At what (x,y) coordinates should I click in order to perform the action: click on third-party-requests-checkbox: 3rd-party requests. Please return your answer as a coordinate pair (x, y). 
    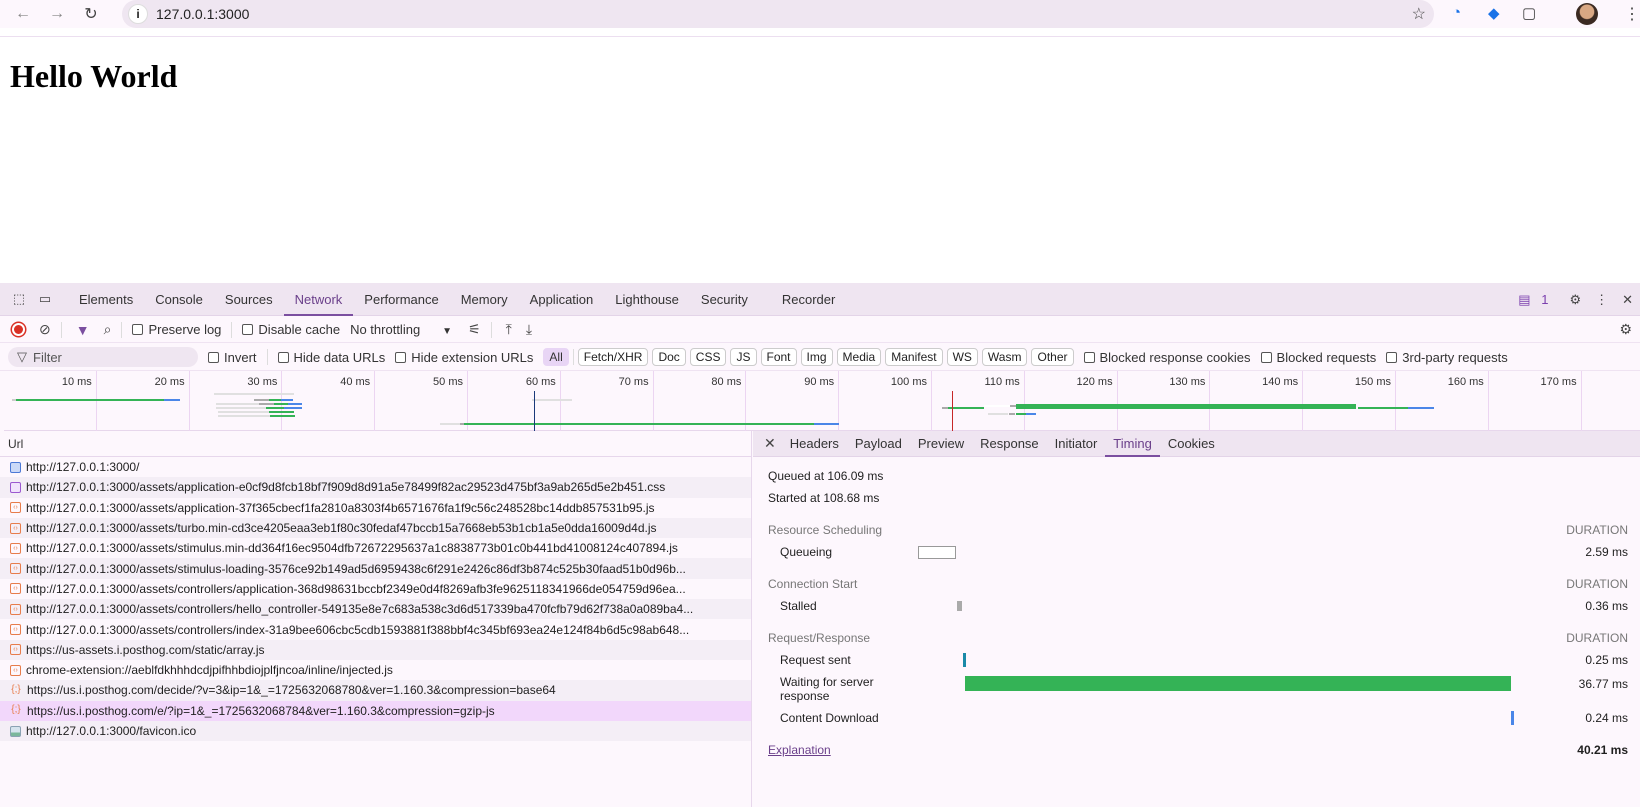
    Looking at the image, I should click on (1447, 357).